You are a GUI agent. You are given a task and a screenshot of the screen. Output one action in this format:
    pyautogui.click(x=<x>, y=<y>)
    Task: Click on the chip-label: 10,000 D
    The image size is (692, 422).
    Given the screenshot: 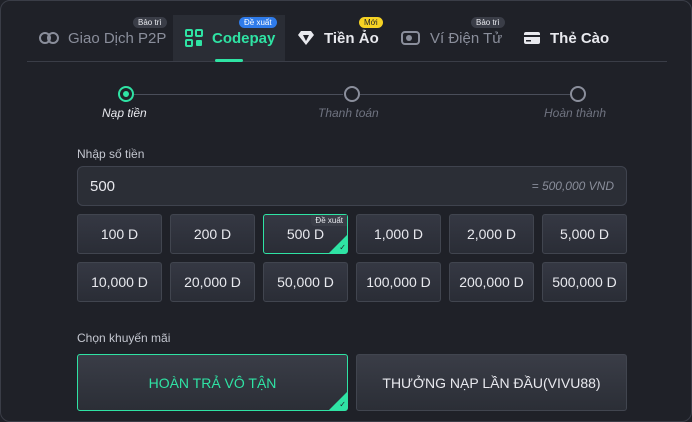 What is the action you would take?
    pyautogui.click(x=119, y=282)
    